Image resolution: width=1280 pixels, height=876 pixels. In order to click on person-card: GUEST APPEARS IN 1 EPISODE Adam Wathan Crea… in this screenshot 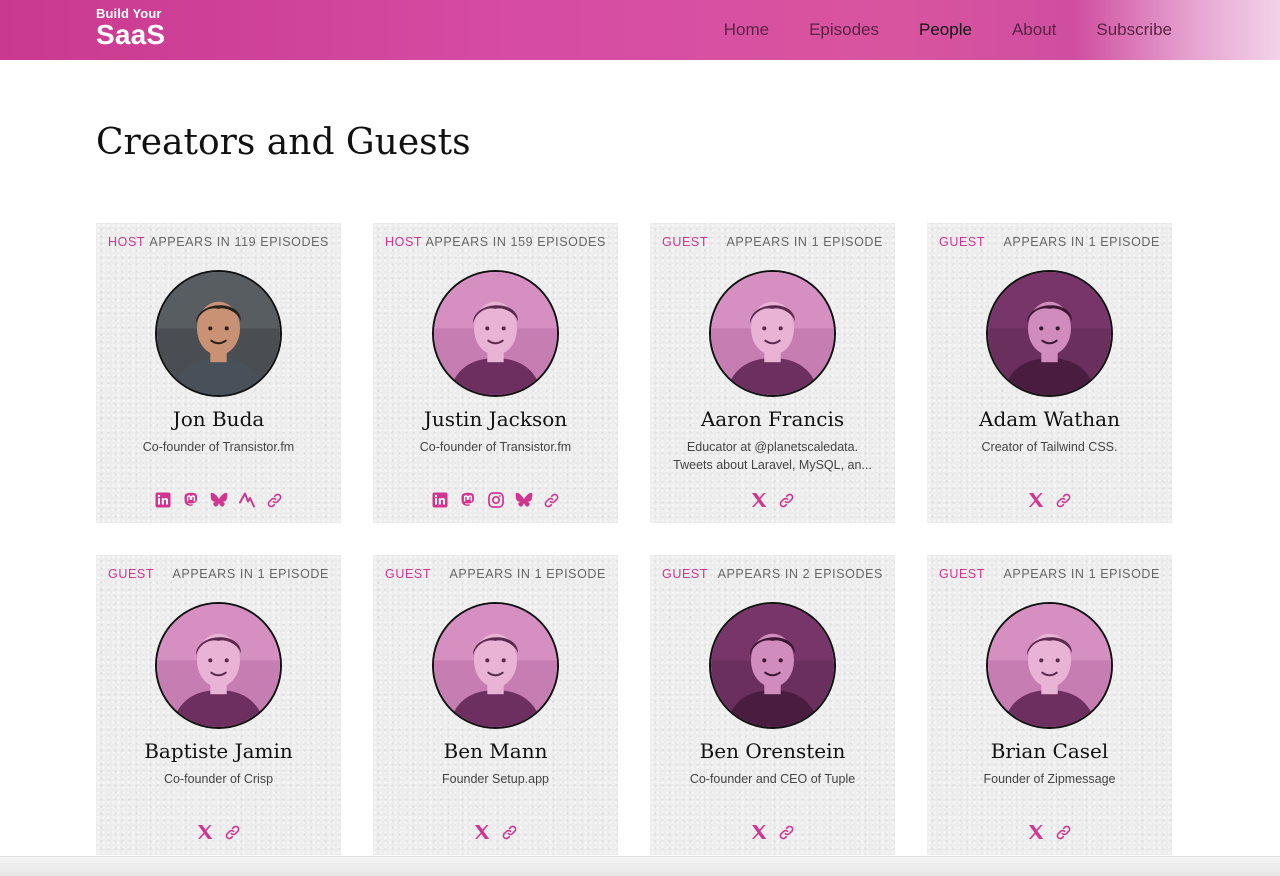, I will do `click(1049, 373)`.